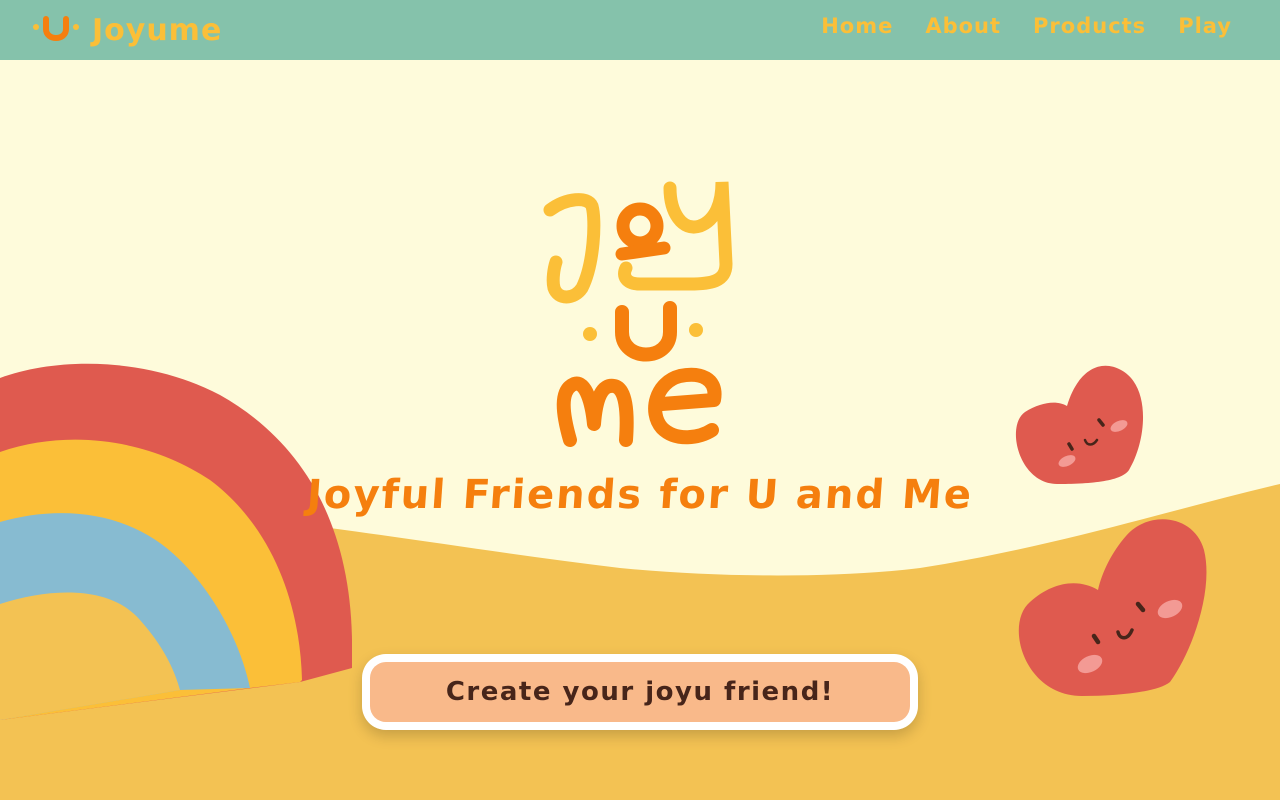  What do you see at coordinates (157, 30) in the screenshot?
I see `brand-name: Joyume` at bounding box center [157, 30].